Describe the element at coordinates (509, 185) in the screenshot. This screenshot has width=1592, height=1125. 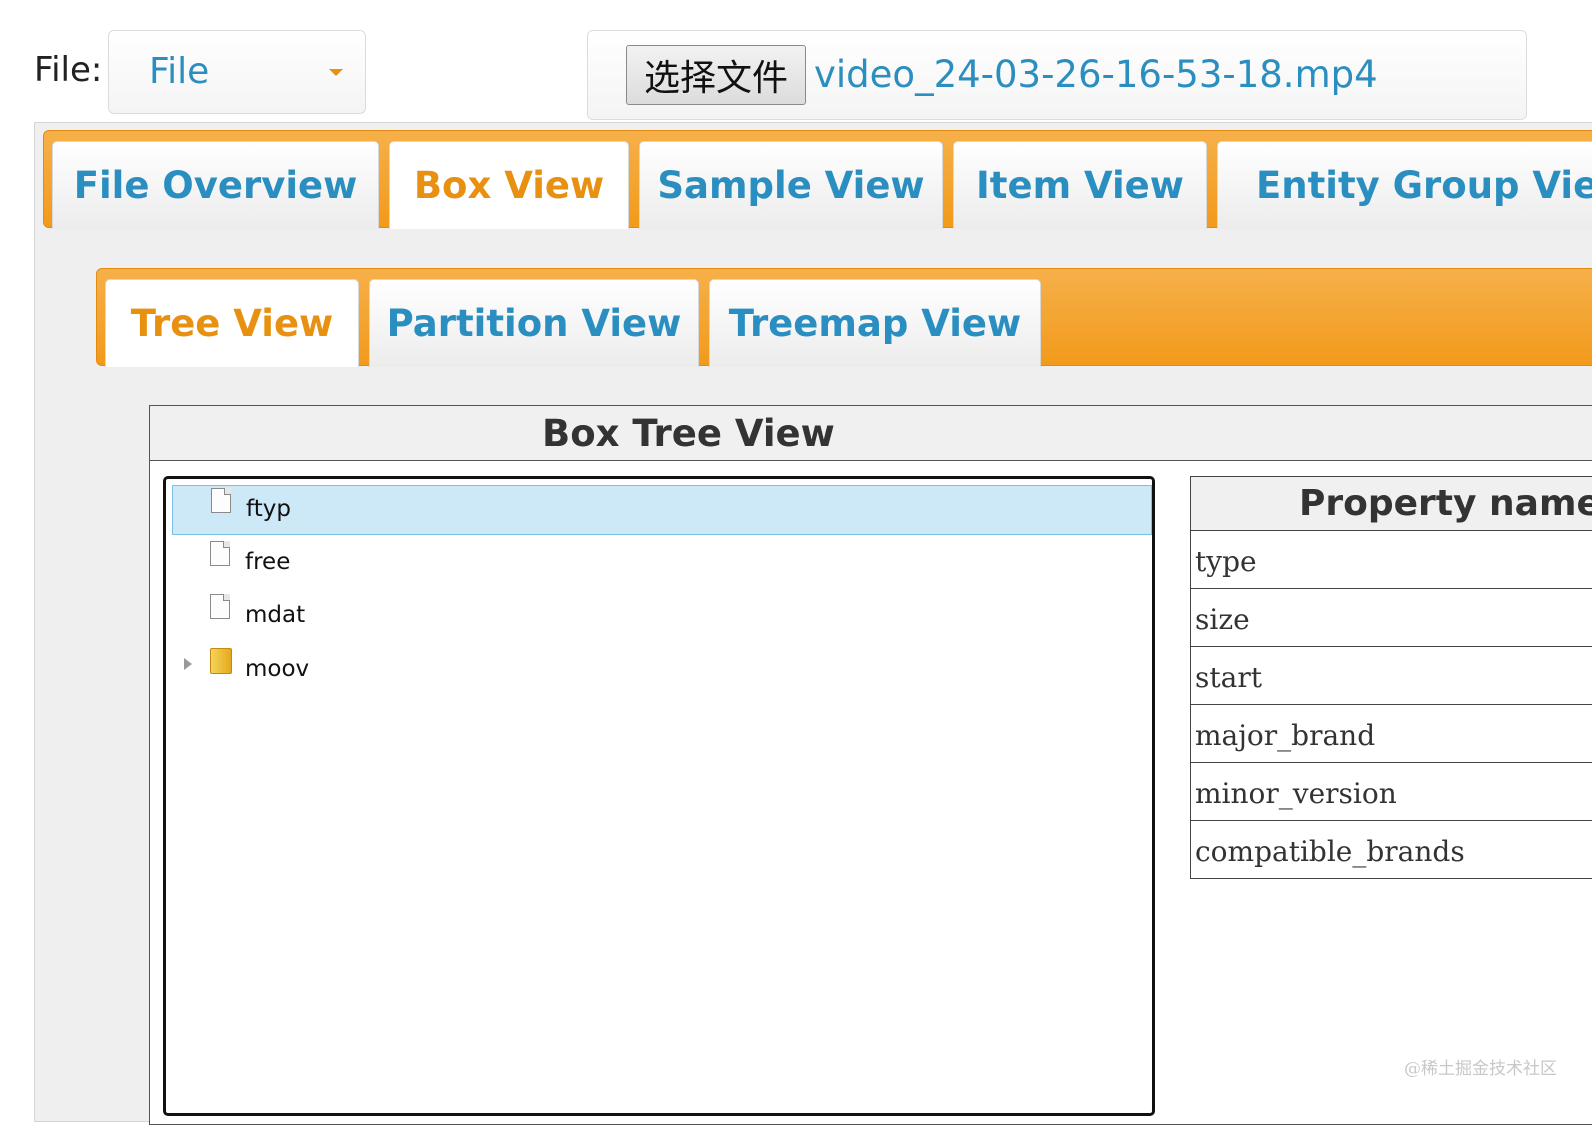
I see `tab-box-view: Box View` at that location.